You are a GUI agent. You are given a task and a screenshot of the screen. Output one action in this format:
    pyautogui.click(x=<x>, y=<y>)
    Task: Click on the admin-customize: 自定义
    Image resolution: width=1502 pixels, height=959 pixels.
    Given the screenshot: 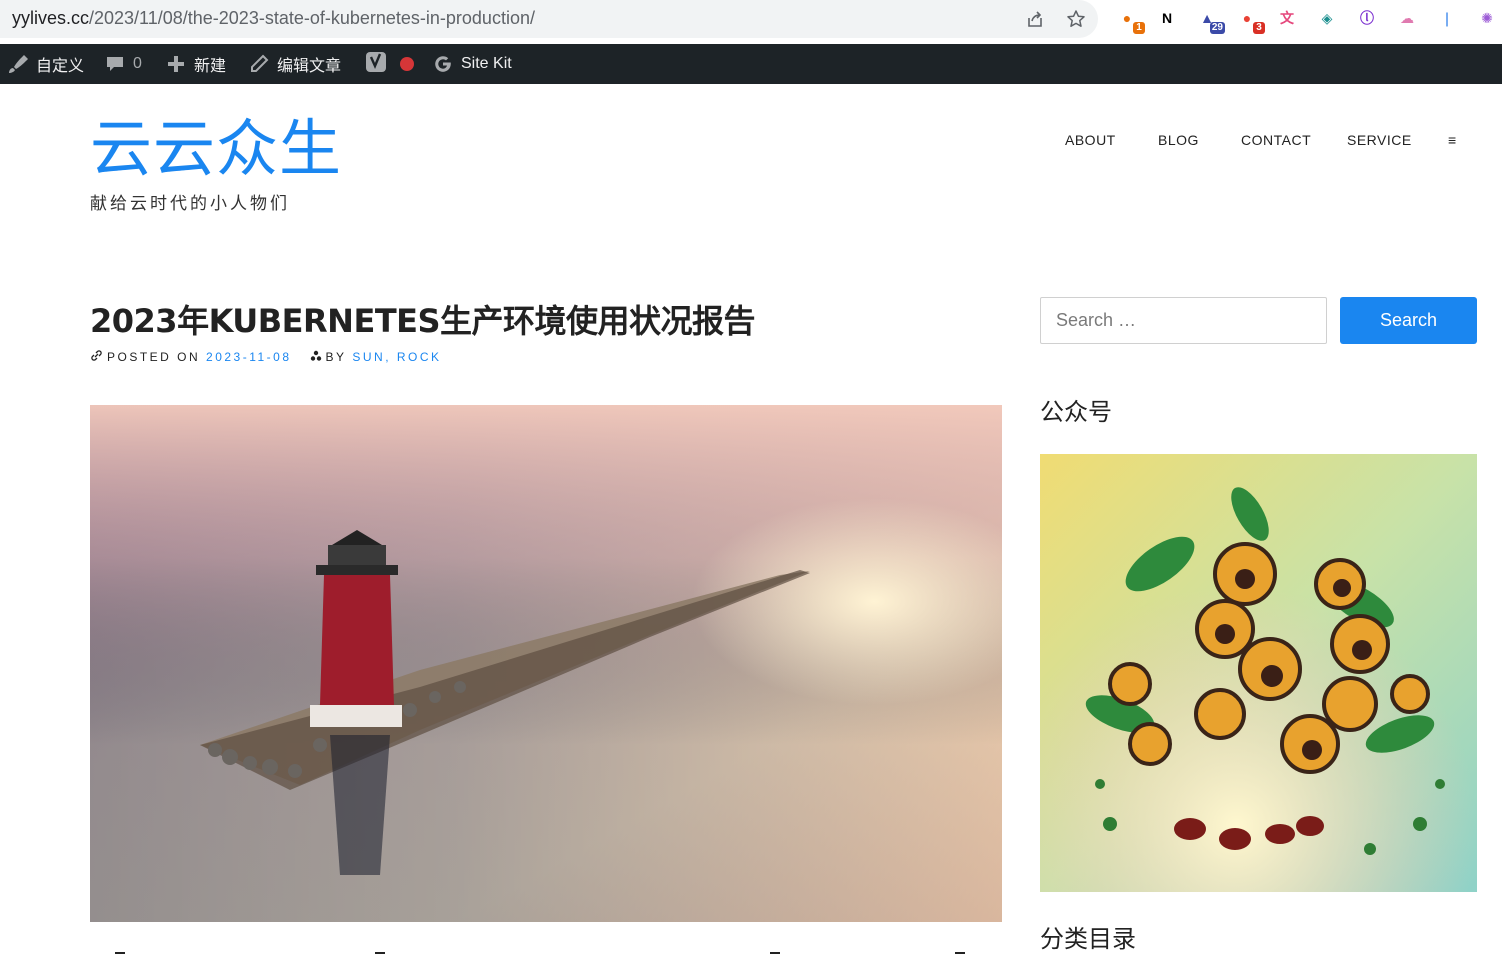 What is the action you would take?
    pyautogui.click(x=45, y=64)
    